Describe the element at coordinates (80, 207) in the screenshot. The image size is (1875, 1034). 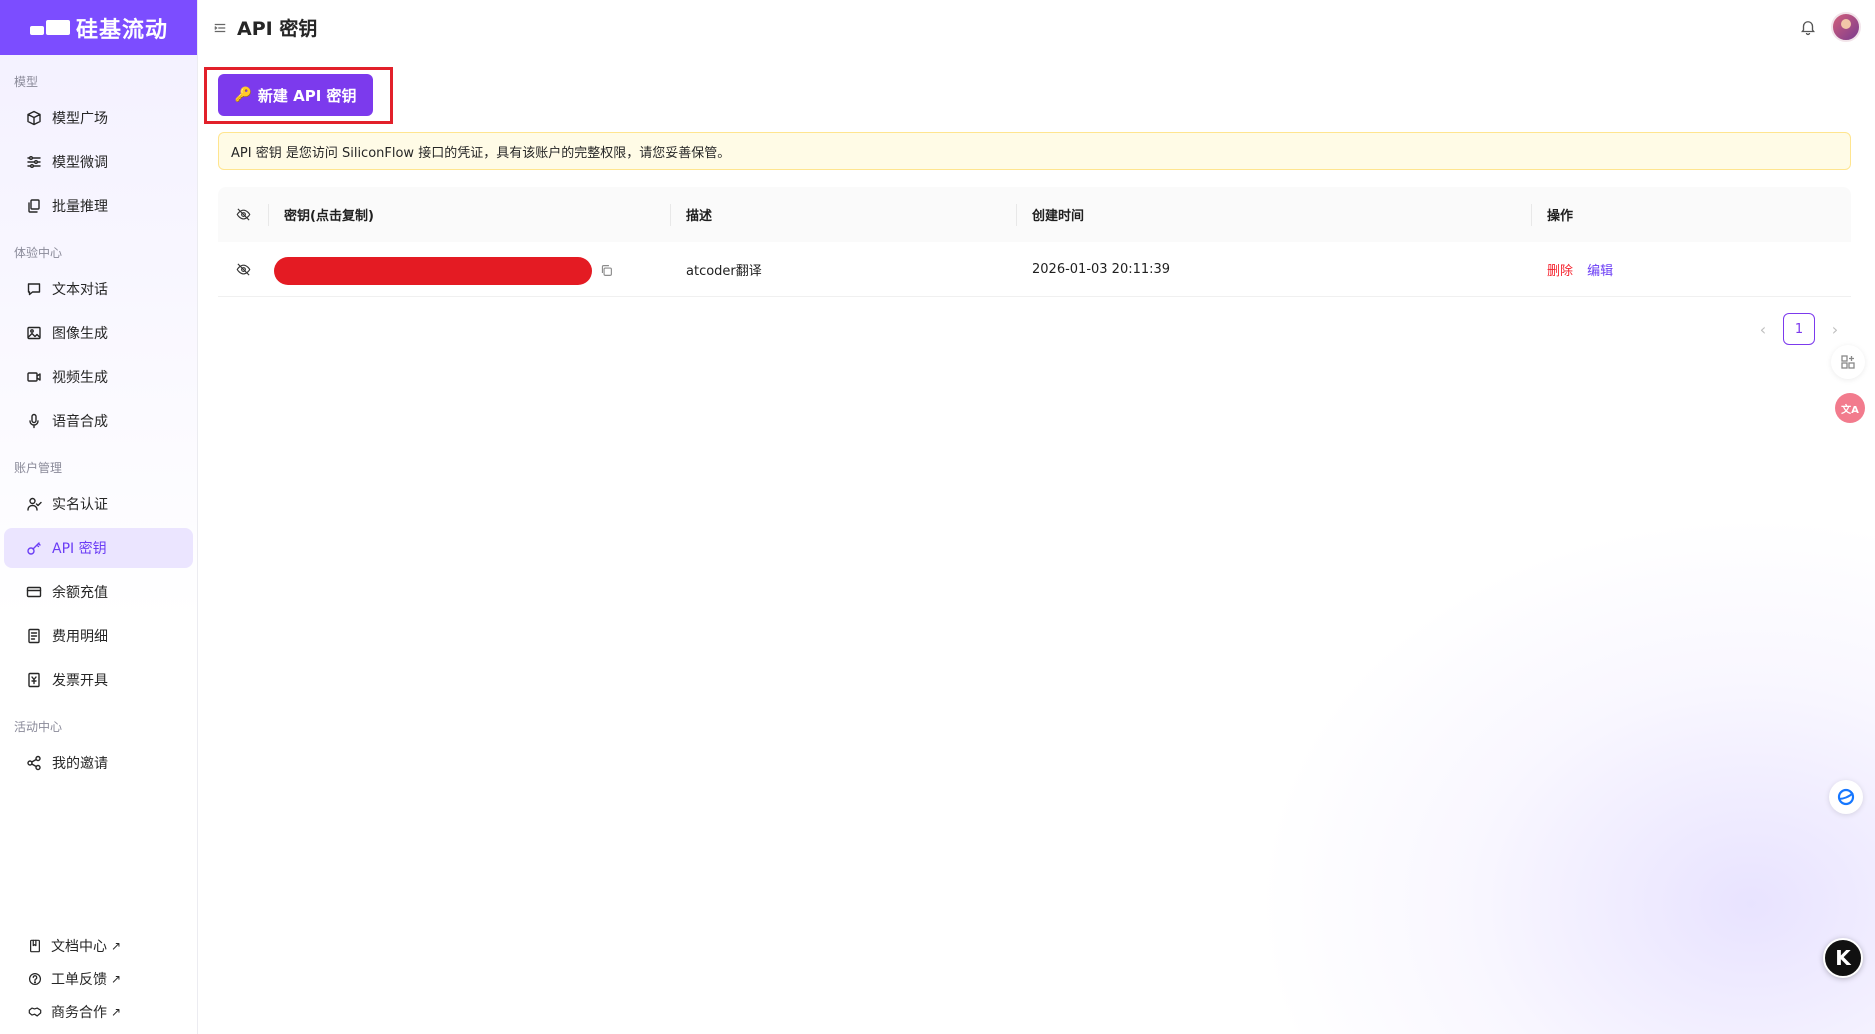
I see `sidebar-item-label: 批量推理` at that location.